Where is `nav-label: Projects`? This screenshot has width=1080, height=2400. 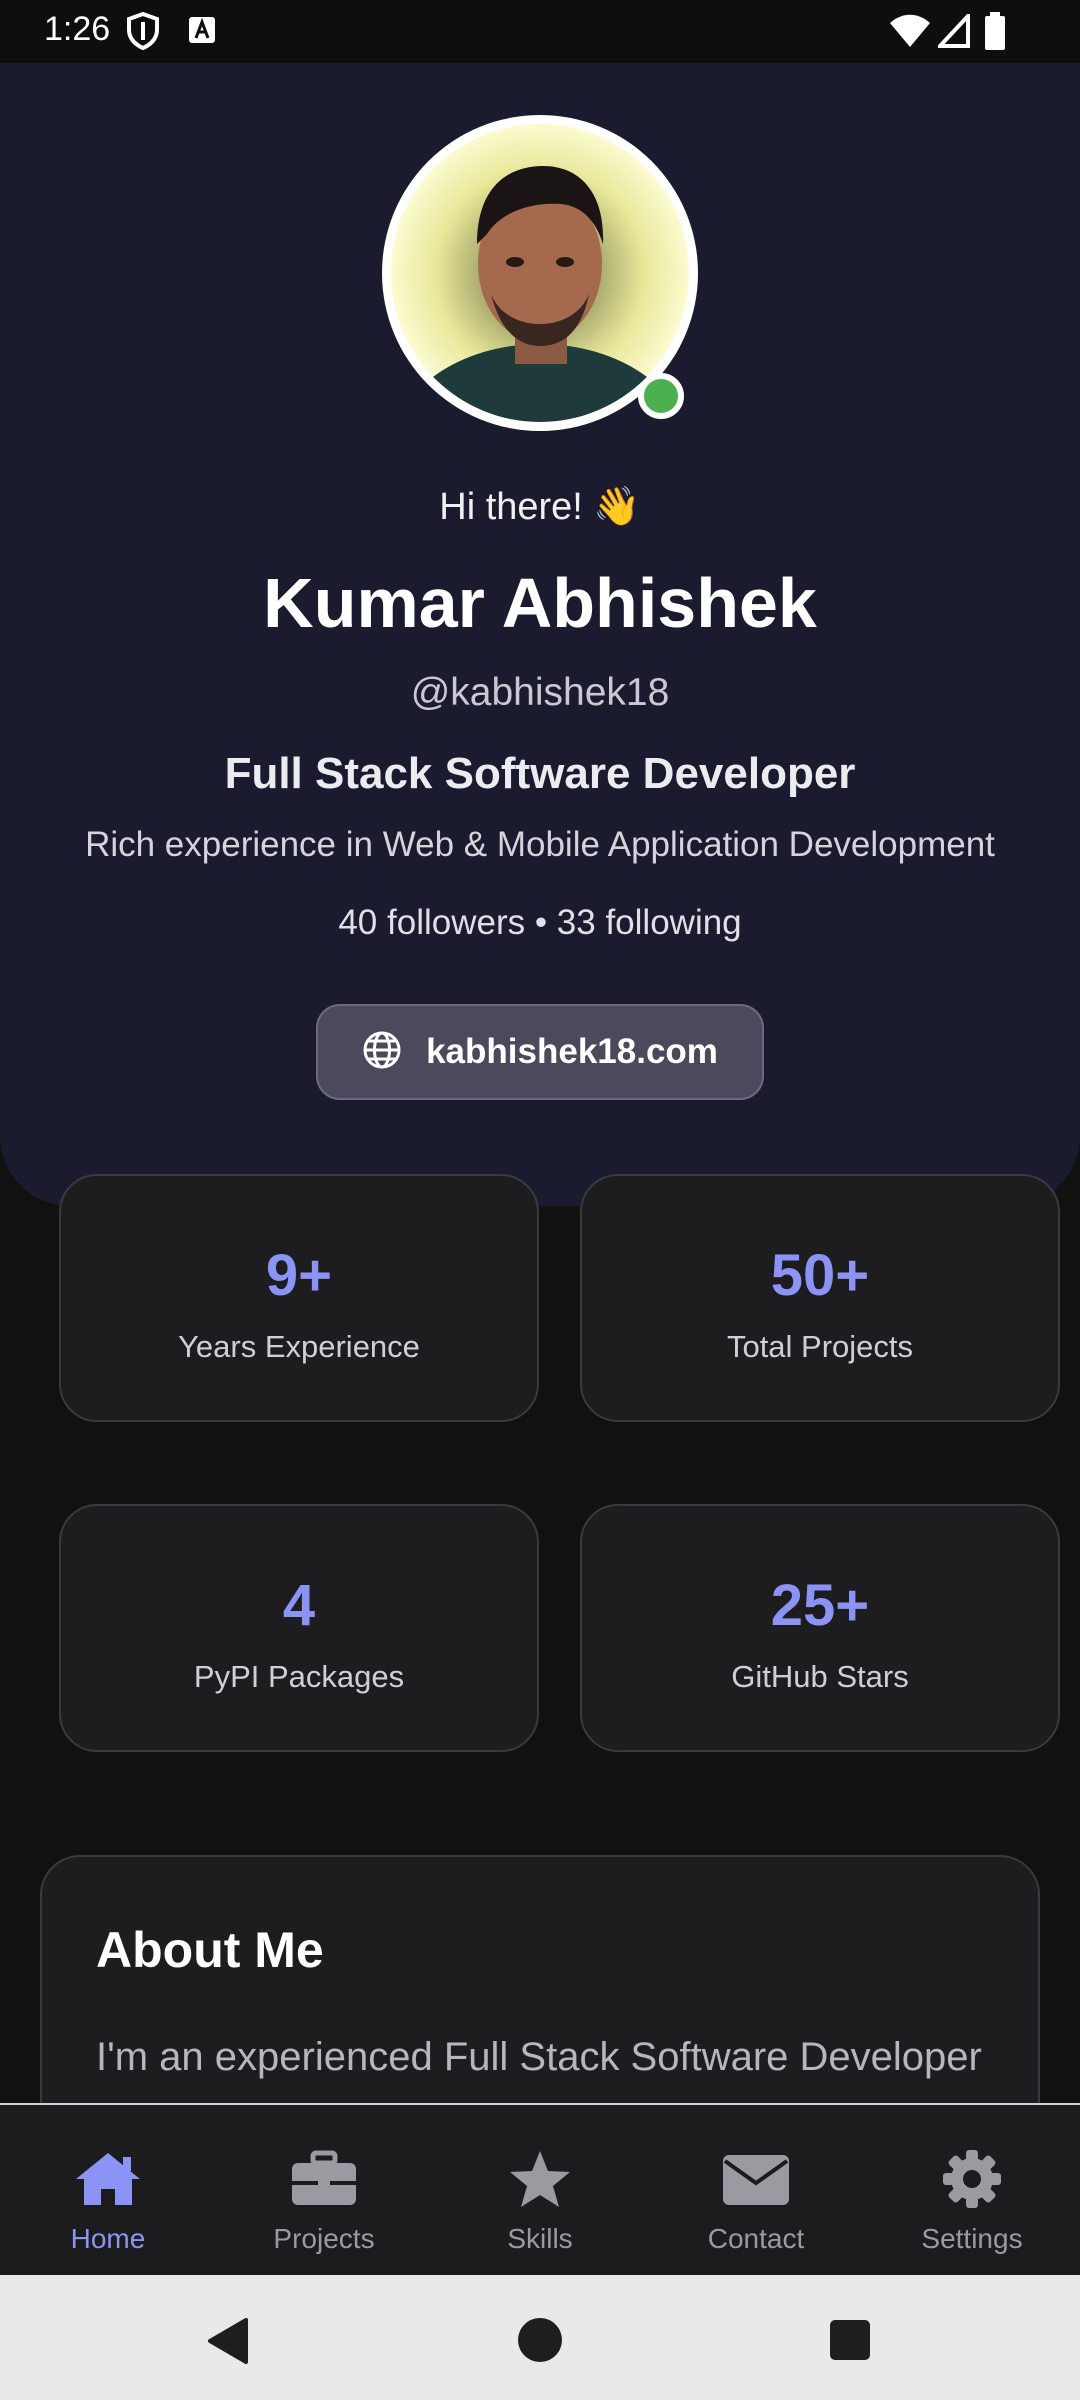 nav-label: Projects is located at coordinates (324, 2238).